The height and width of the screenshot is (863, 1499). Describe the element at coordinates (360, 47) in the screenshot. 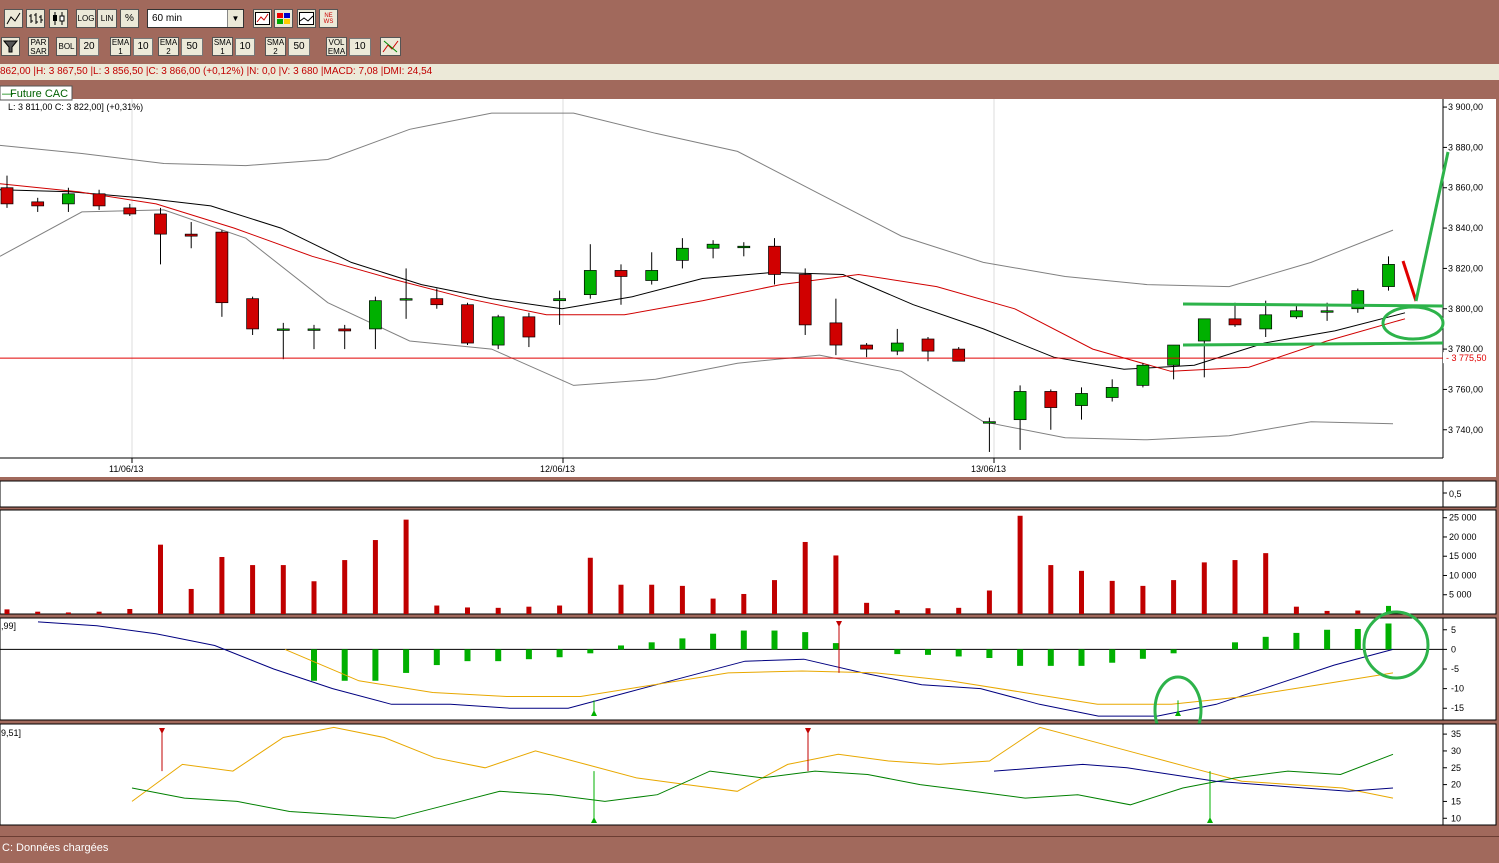

I see `volume-ema-period-field: 10` at that location.